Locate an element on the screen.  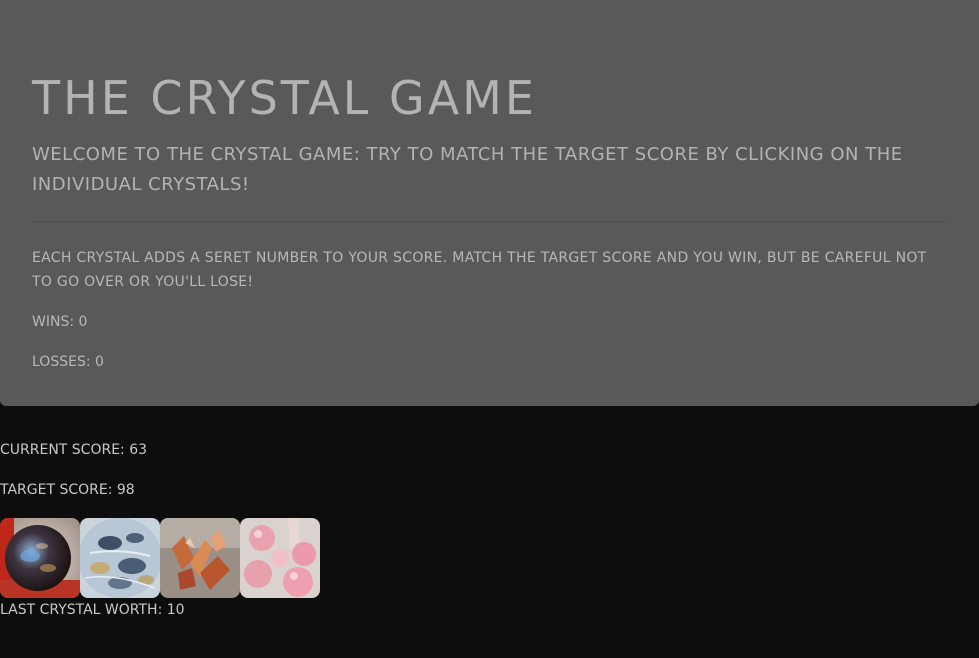
target-score: Target Score: 98 is located at coordinates (67, 490).